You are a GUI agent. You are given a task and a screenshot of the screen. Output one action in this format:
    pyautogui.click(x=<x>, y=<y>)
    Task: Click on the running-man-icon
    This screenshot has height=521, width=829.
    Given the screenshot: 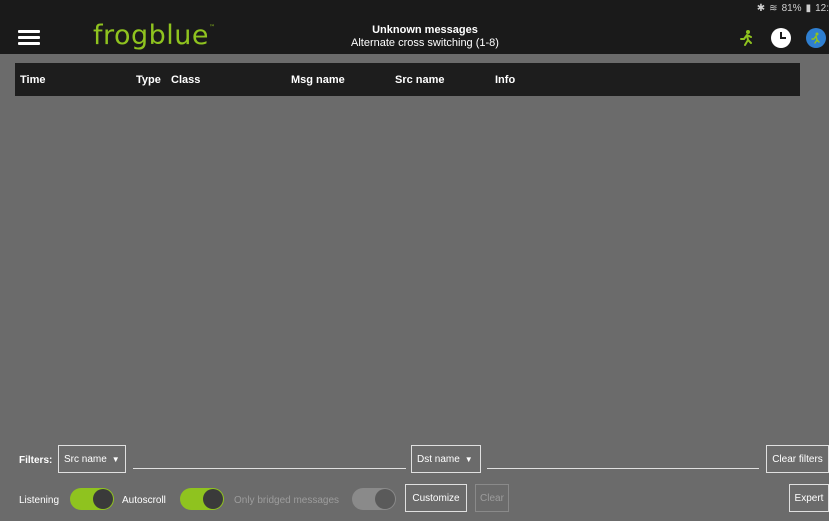 What is the action you would take?
    pyautogui.click(x=746, y=38)
    